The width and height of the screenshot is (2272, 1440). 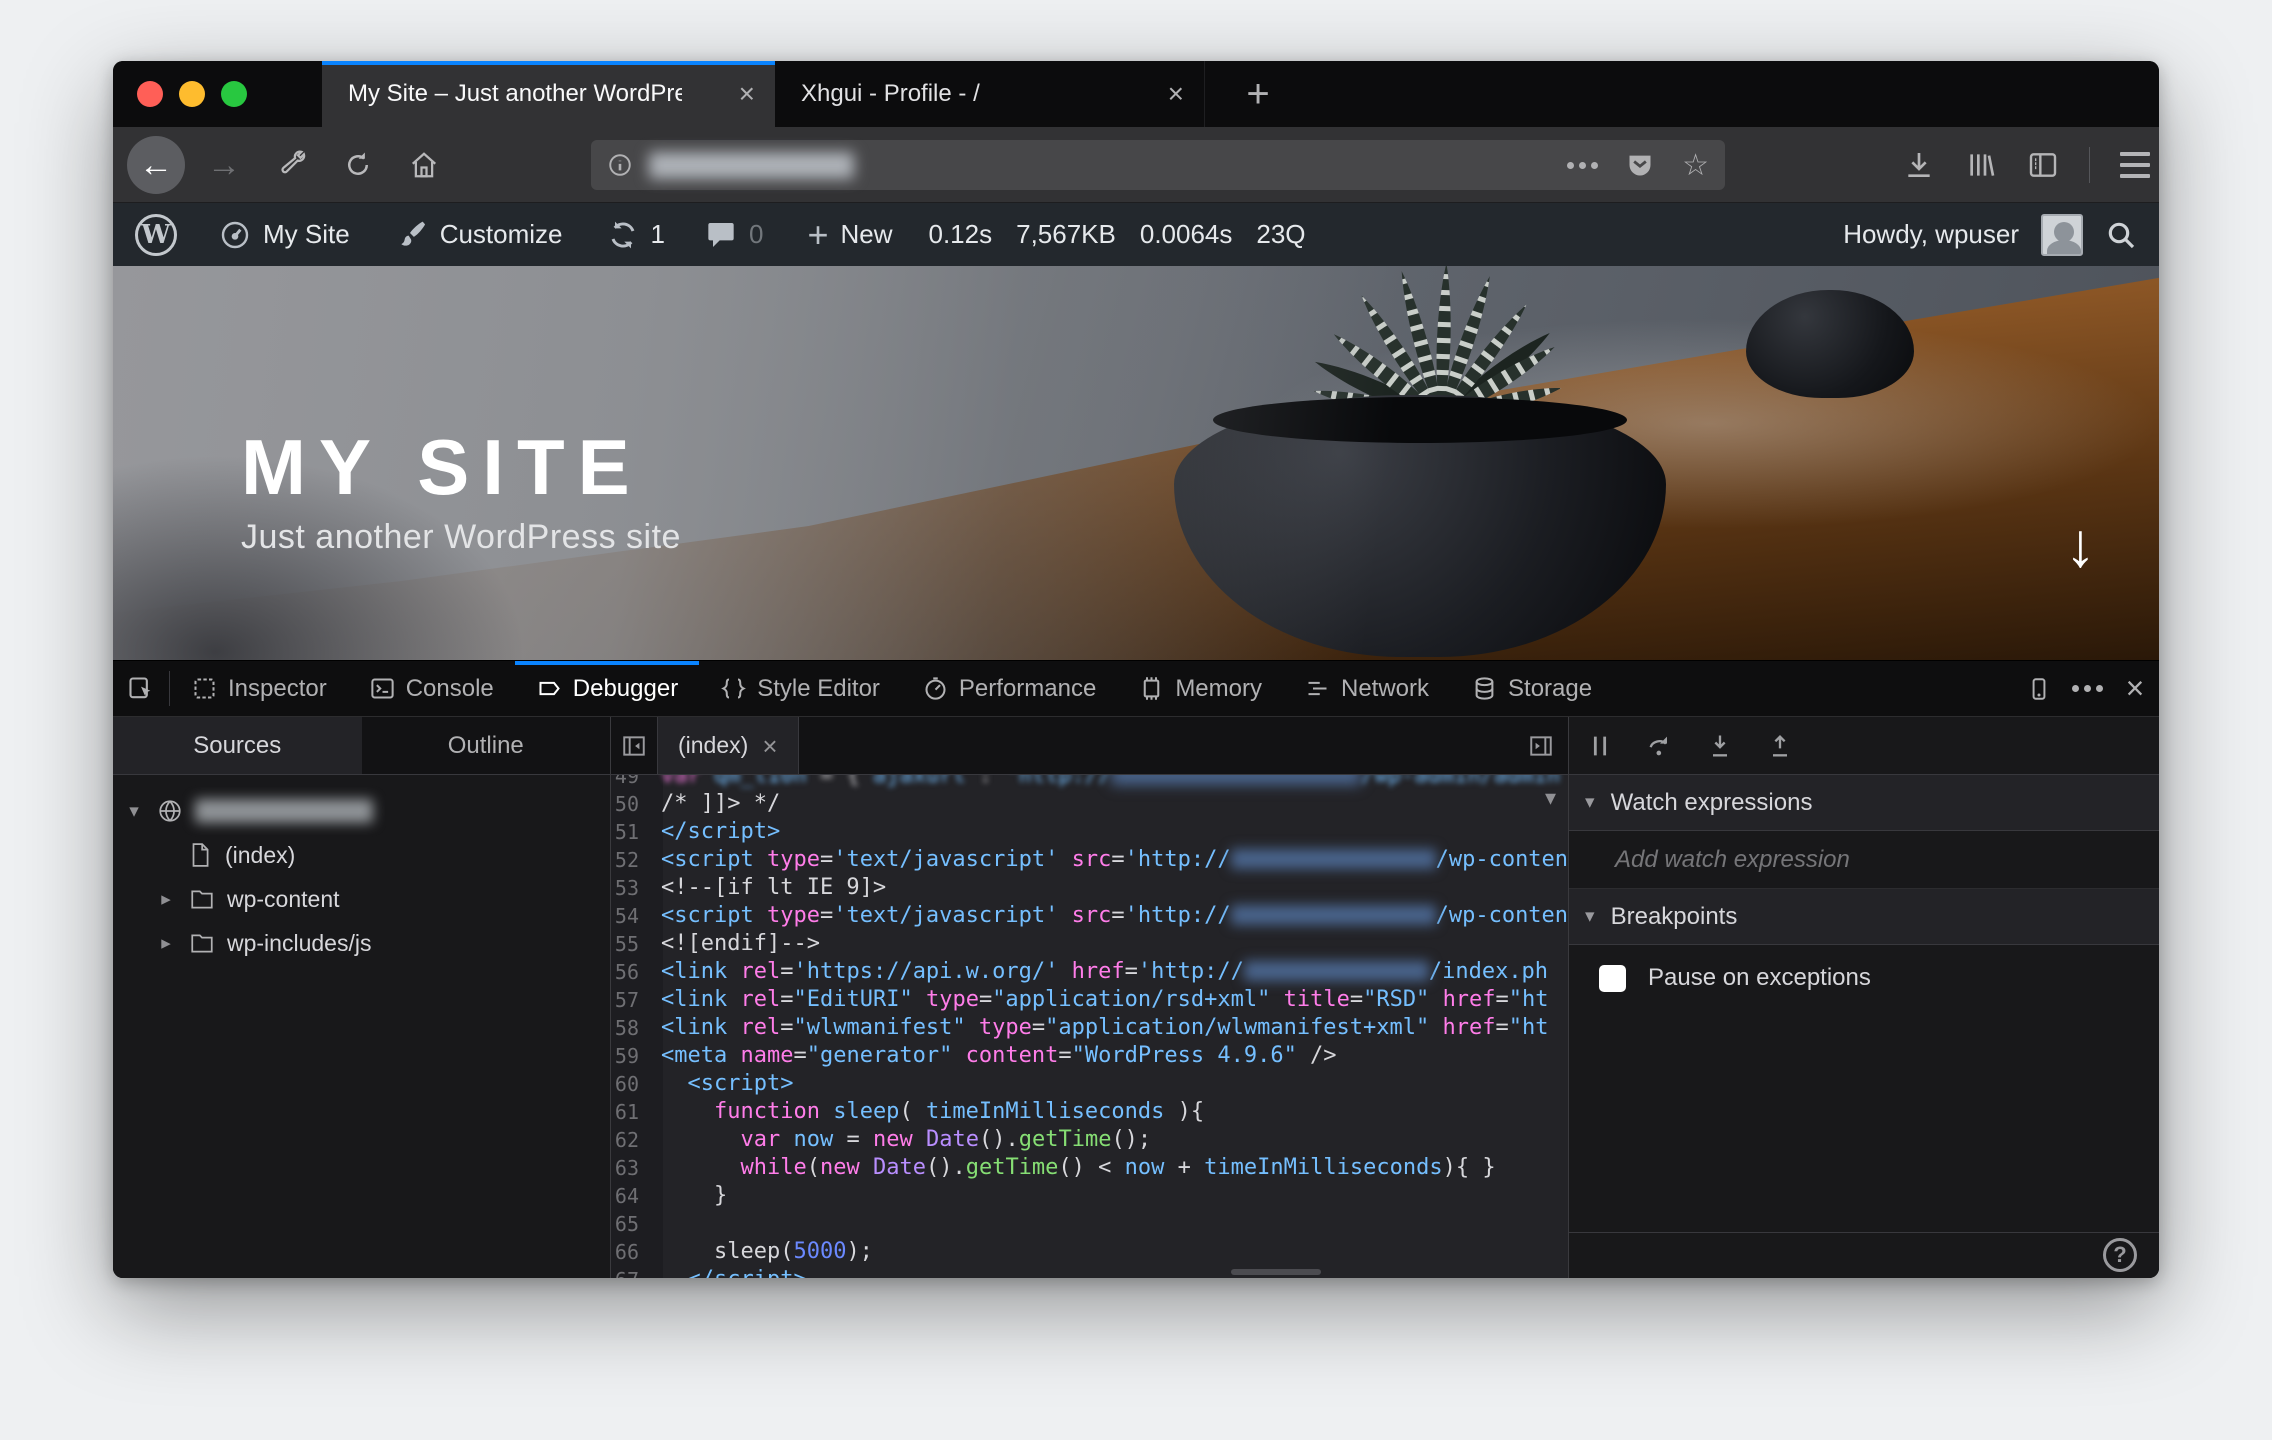 What do you see at coordinates (2039, 688) in the screenshot?
I see `responsive-mode-icon` at bounding box center [2039, 688].